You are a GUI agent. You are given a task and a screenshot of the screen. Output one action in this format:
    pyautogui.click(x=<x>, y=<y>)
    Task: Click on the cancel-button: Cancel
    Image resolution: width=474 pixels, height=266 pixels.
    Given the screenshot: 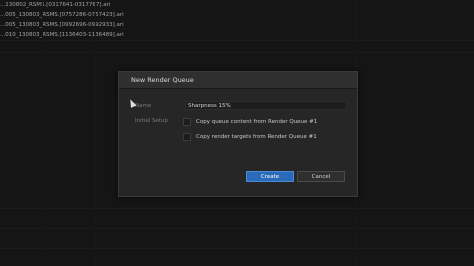 What is the action you would take?
    pyautogui.click(x=321, y=176)
    